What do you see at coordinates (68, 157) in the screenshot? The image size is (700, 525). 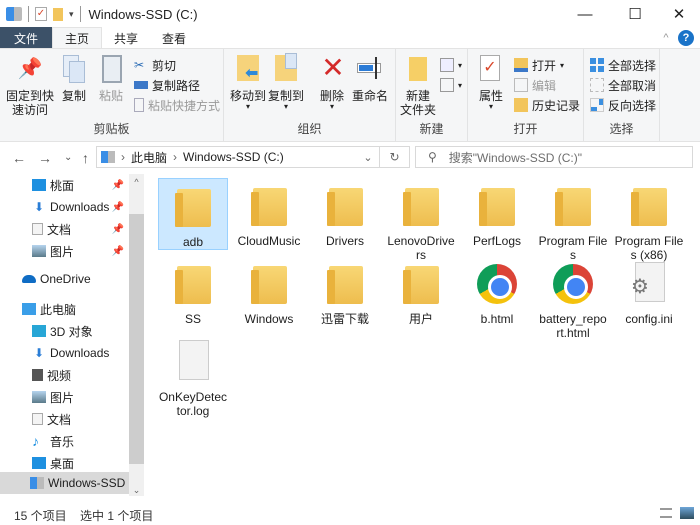 I see `recent-locations-button: ⌄` at bounding box center [68, 157].